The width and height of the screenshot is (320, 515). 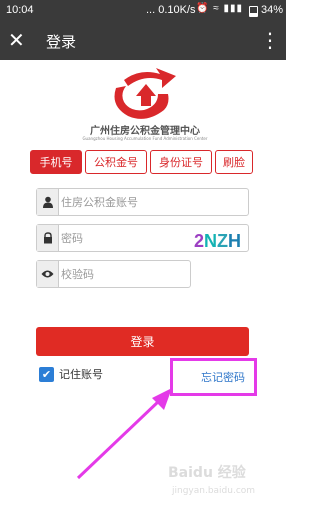 What do you see at coordinates (145, 131) in the screenshot?
I see `org-name: 广州住房公积金管理中心` at bounding box center [145, 131].